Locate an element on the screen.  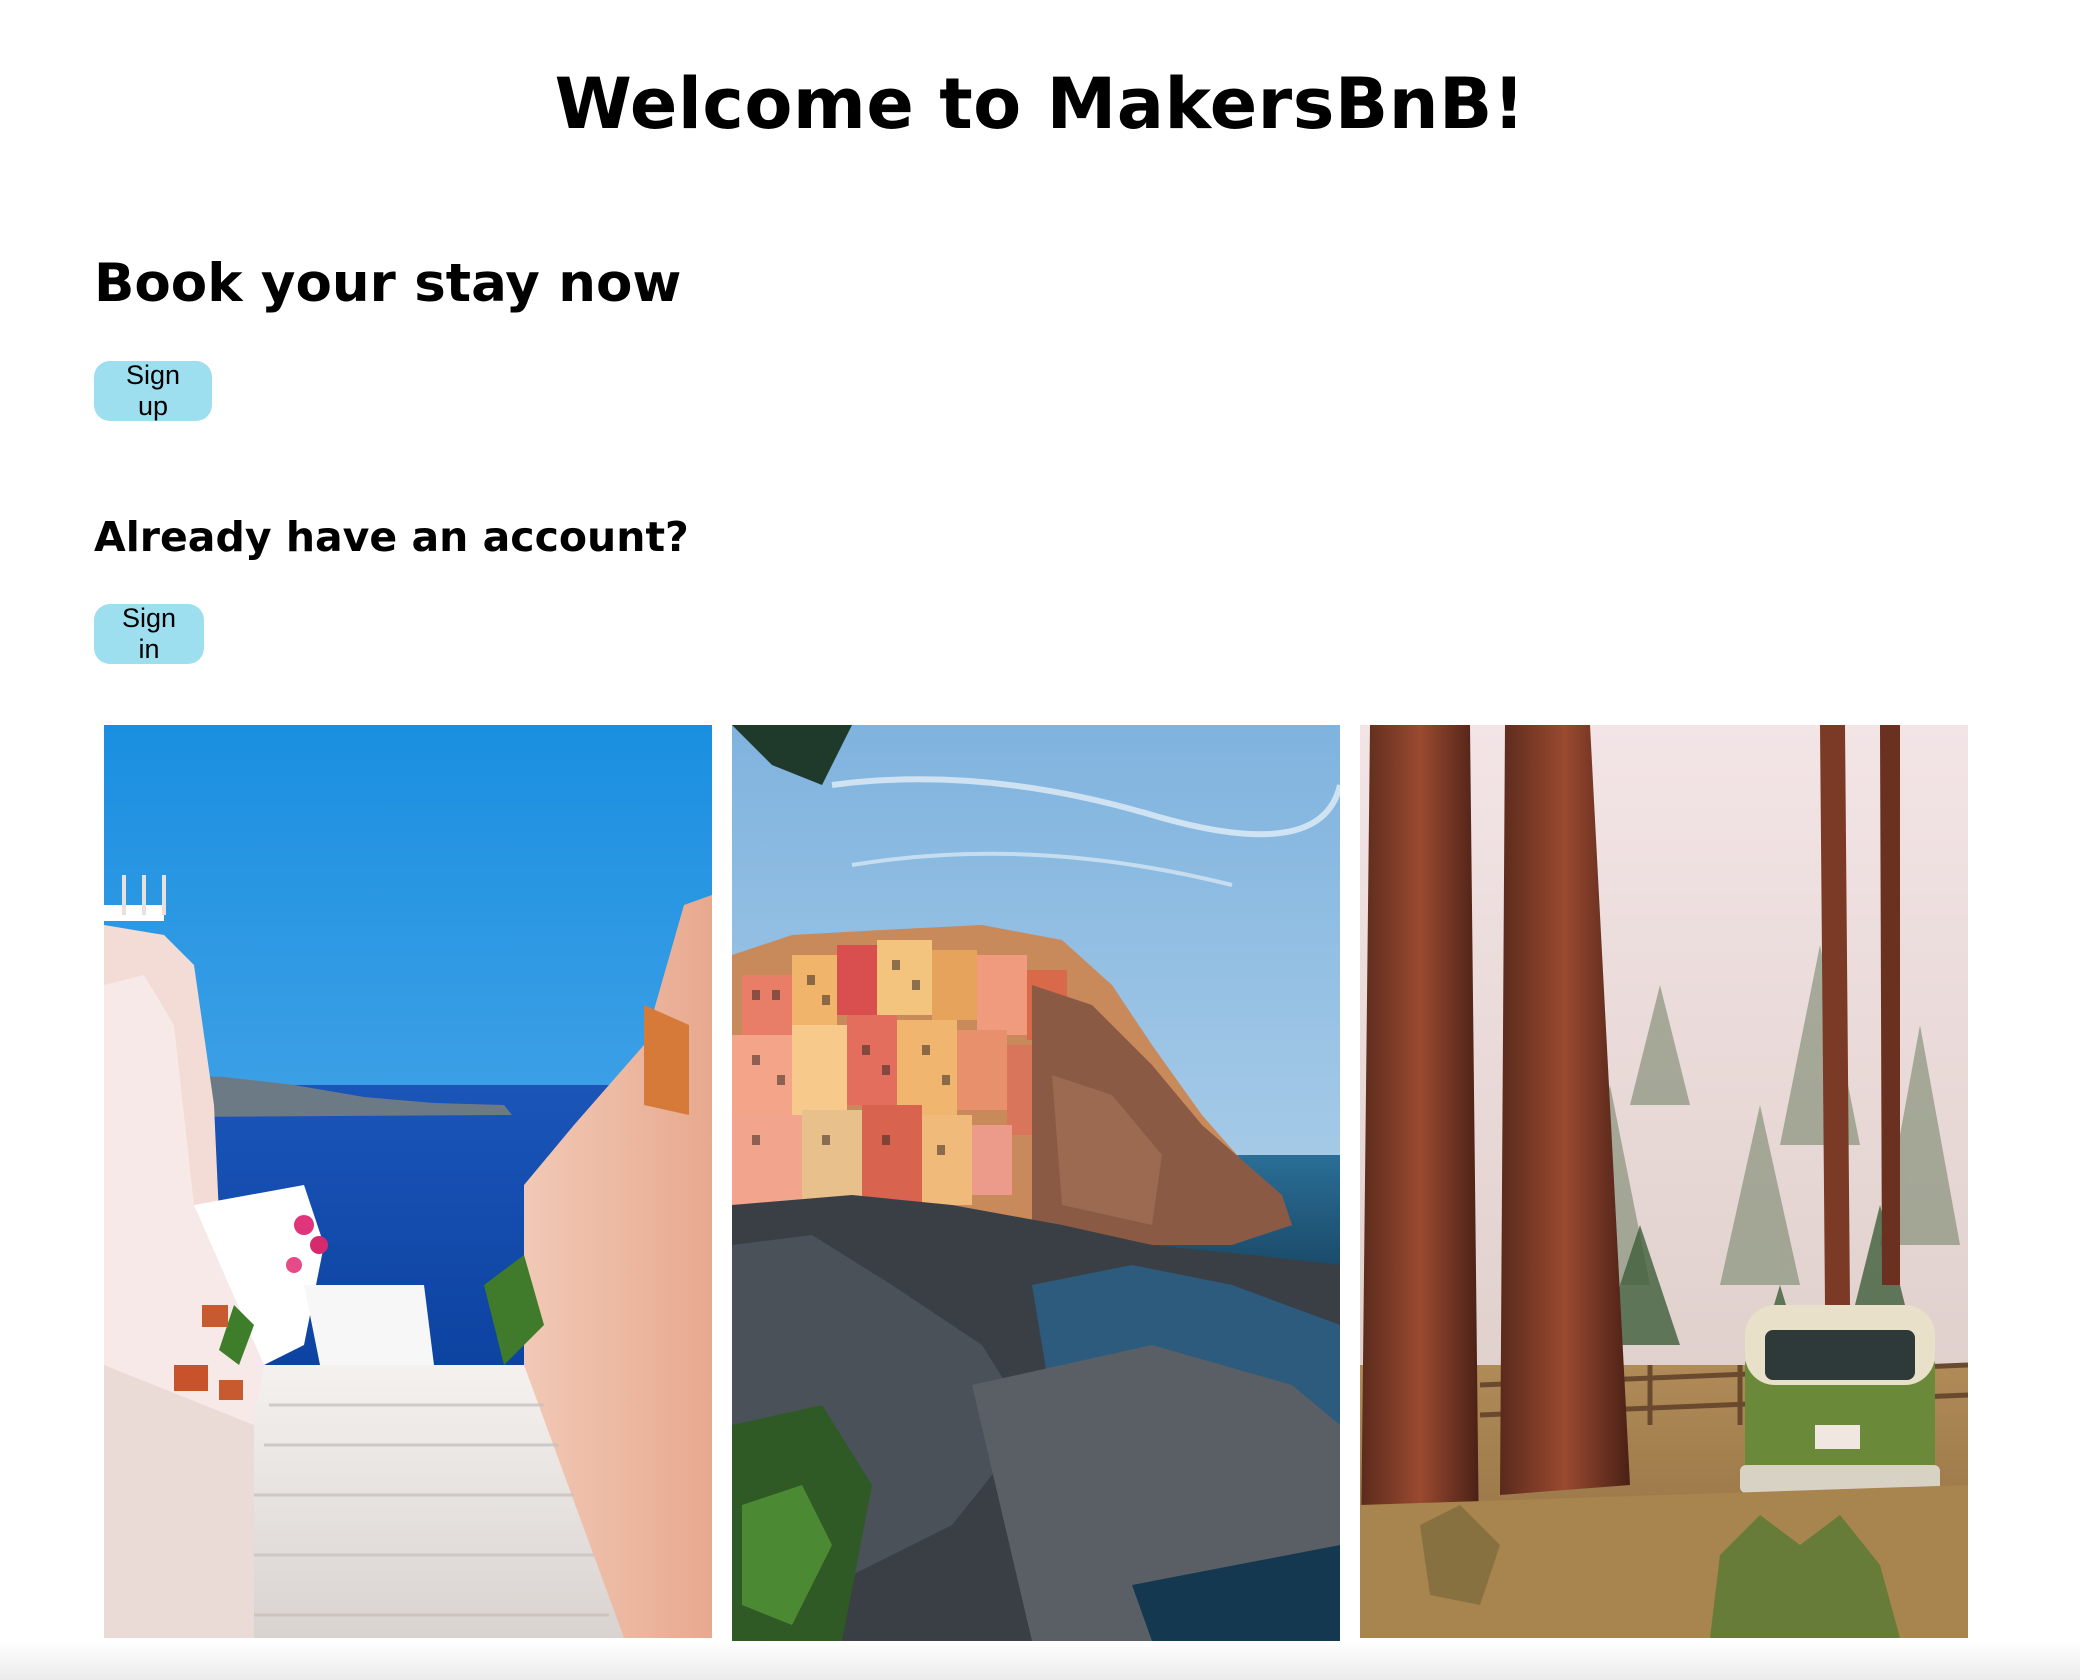
bottom-scroll-shadow is located at coordinates (1040, 1660).